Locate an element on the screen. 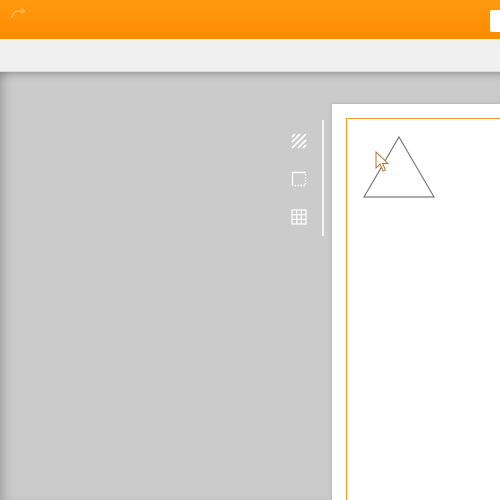  redo-button is located at coordinates (18, 16).